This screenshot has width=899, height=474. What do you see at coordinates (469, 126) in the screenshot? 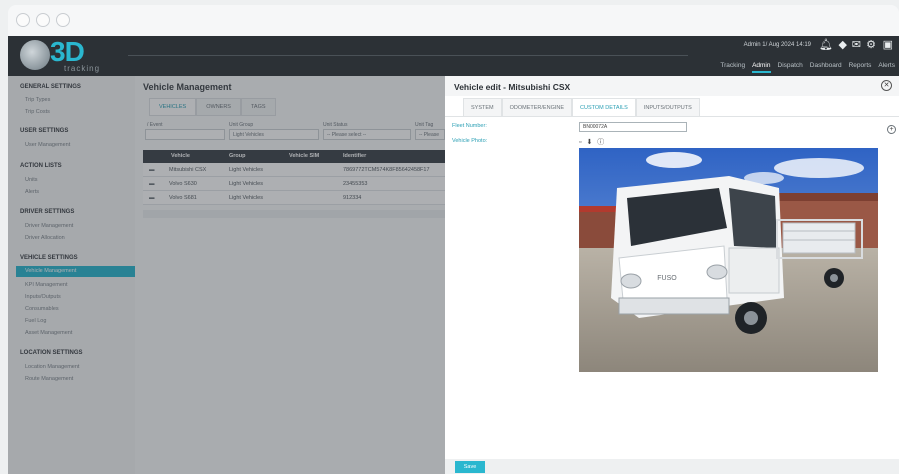
I see `fleet-number-label: Fleet Number:` at bounding box center [469, 126].